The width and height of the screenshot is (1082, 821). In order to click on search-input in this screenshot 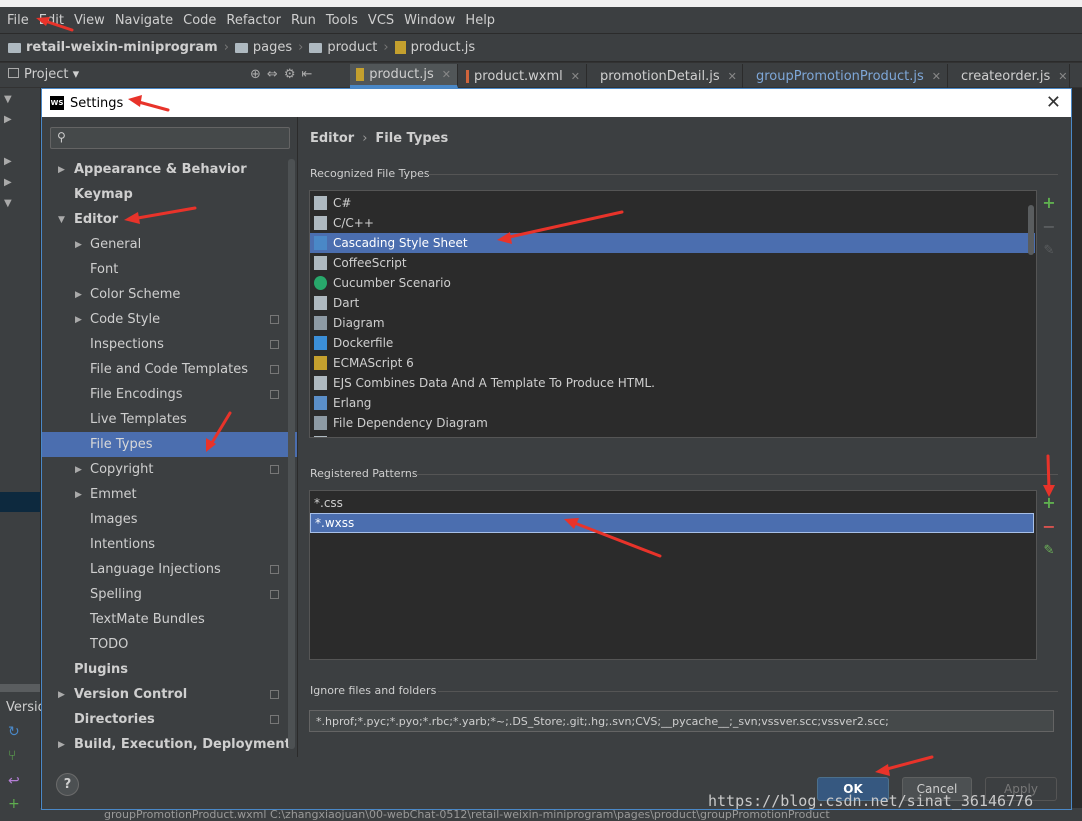, I will do `click(175, 138)`.